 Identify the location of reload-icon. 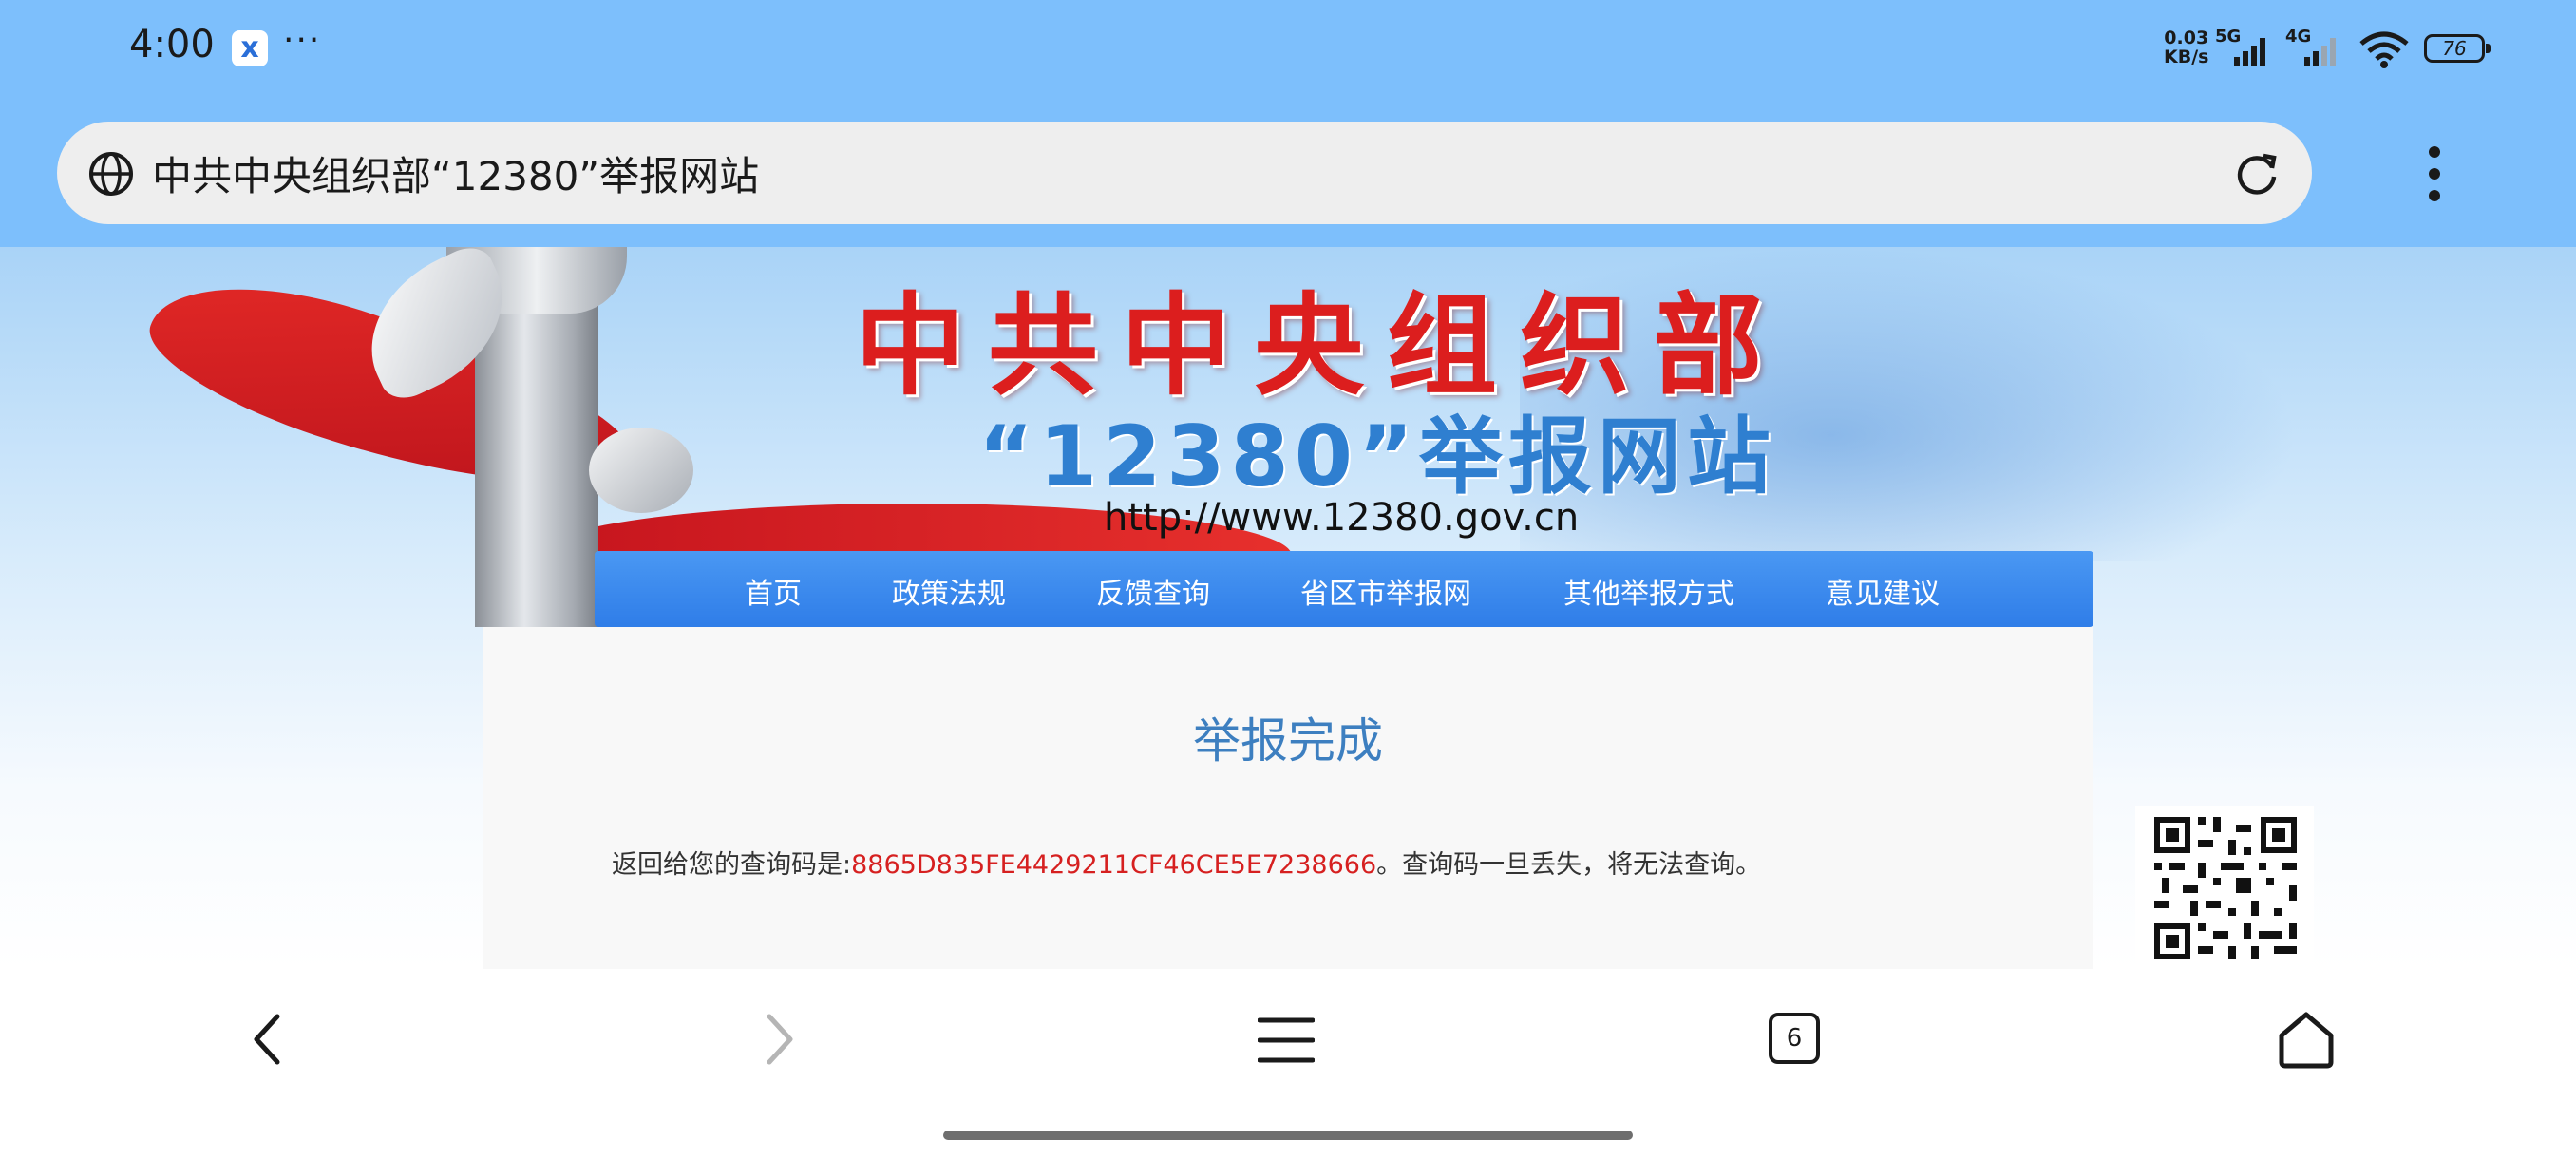
(2257, 173).